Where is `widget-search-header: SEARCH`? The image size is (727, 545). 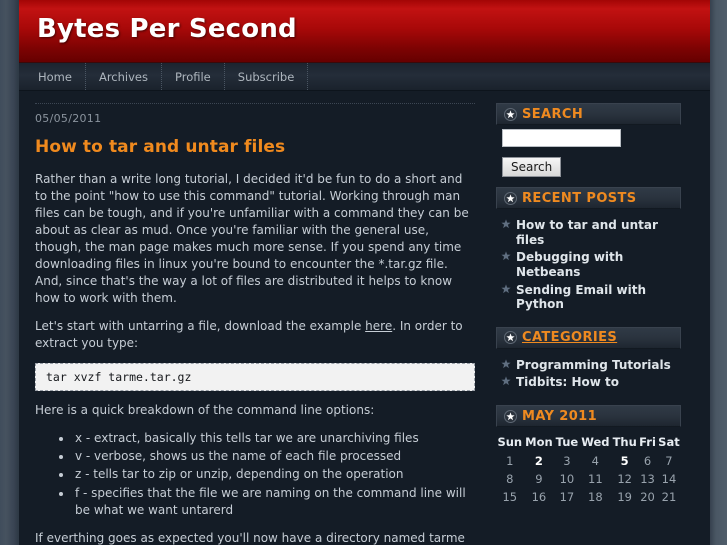
widget-search-header: SEARCH is located at coordinates (588, 114).